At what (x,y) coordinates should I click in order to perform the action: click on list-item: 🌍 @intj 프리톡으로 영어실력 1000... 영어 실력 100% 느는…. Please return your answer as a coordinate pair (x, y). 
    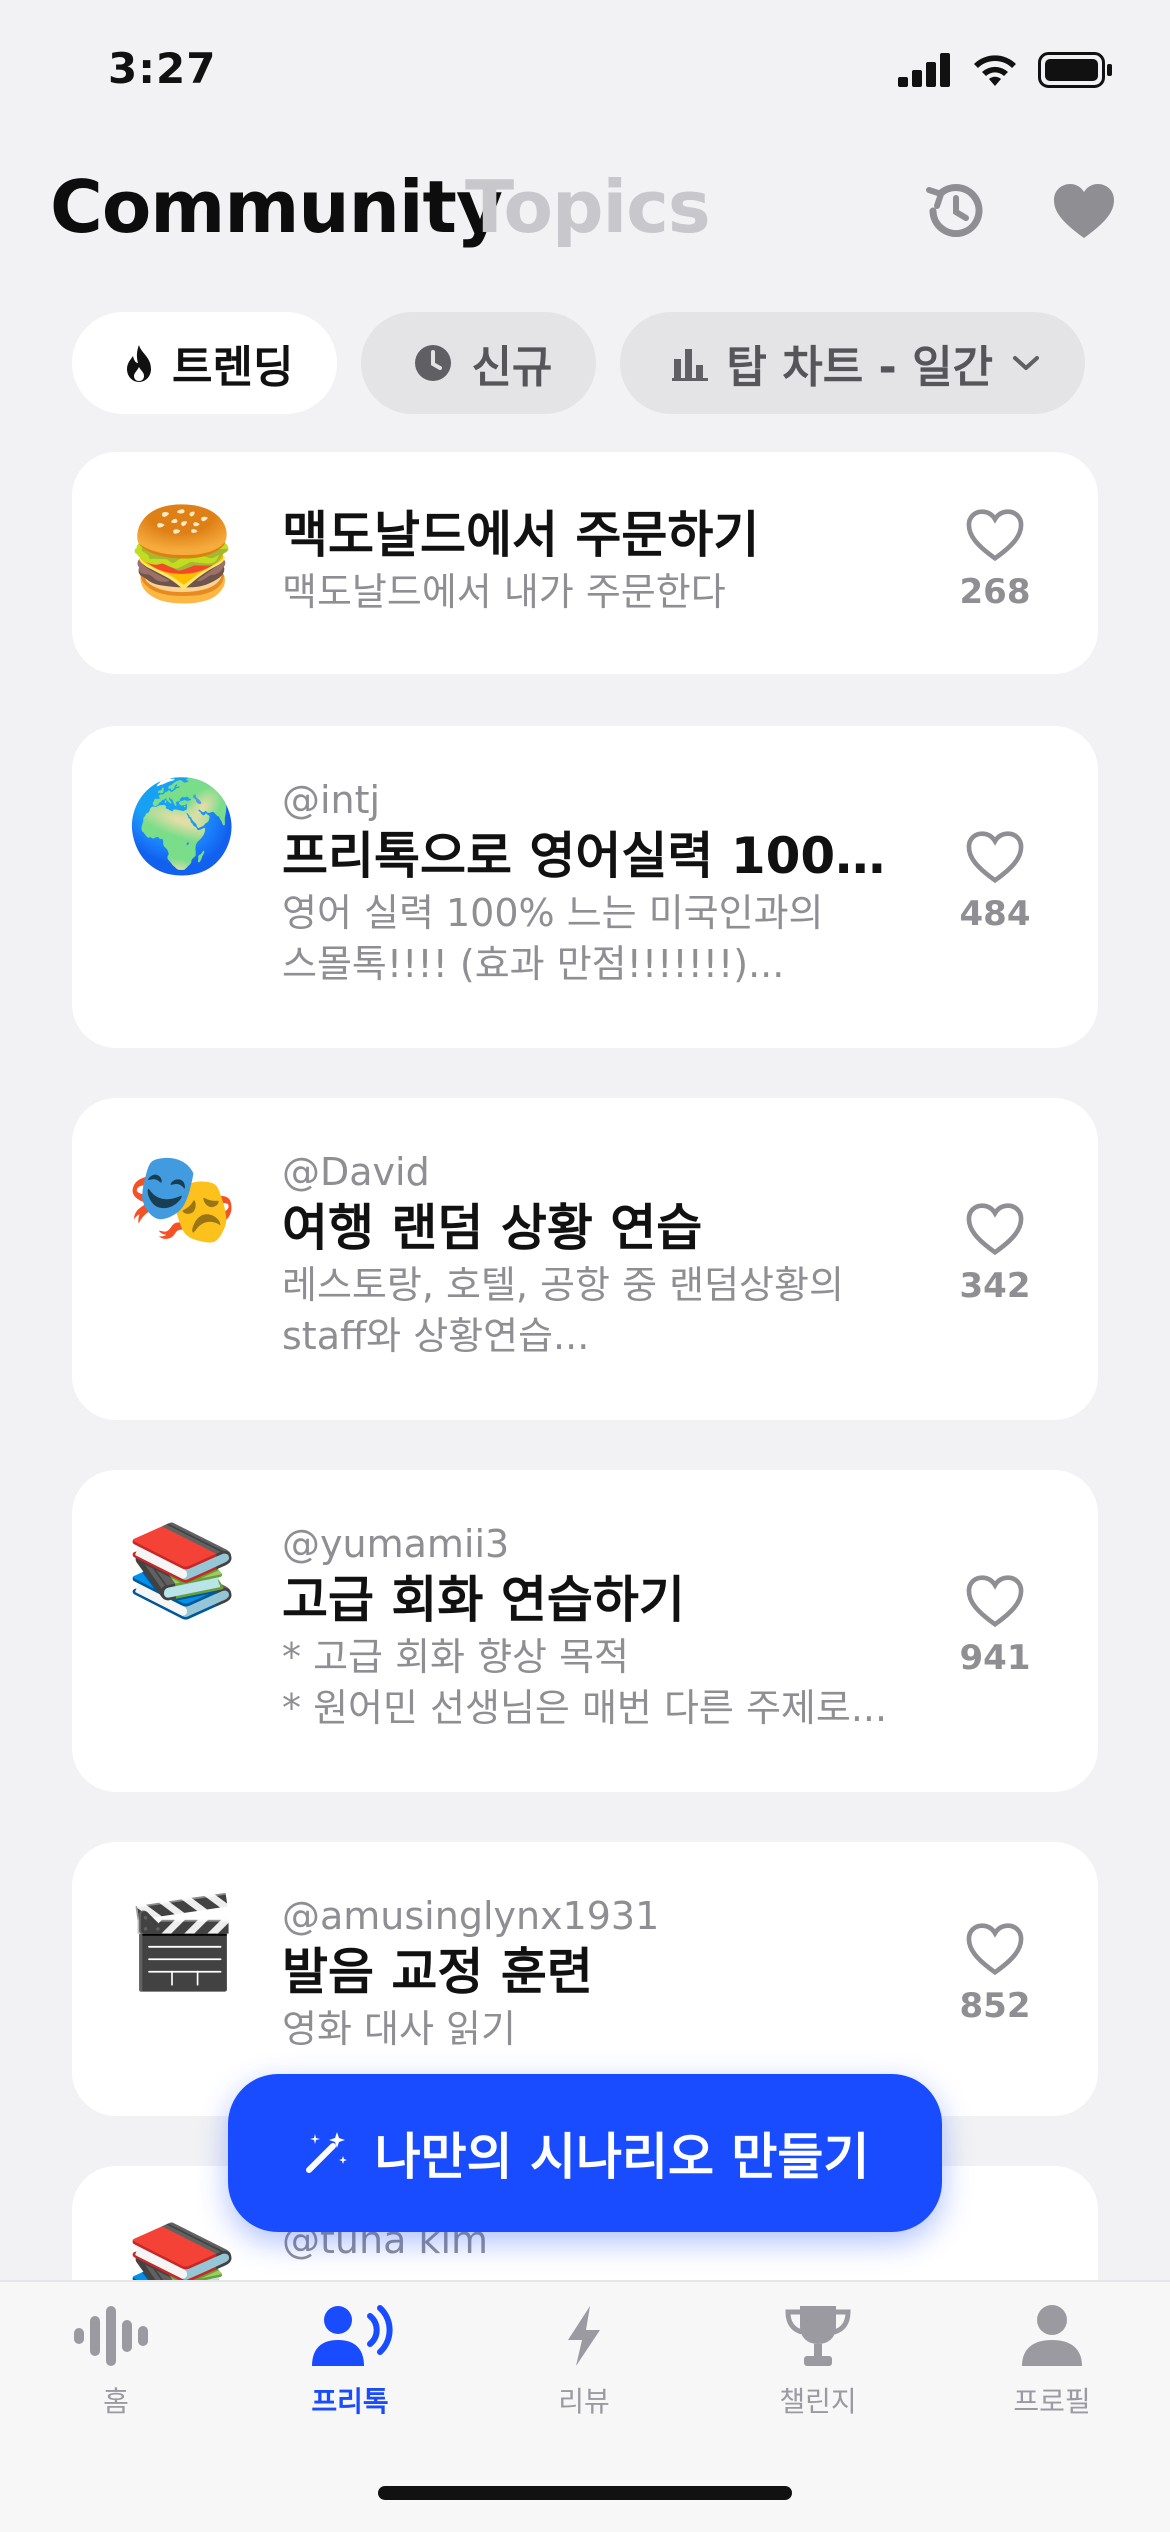
    Looking at the image, I should click on (585, 887).